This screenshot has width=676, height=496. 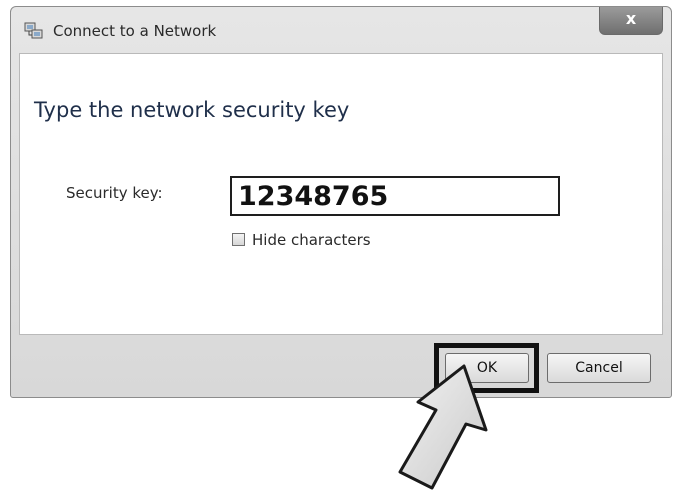 I want to click on dialog-footer: OK Cancel, so click(x=341, y=366).